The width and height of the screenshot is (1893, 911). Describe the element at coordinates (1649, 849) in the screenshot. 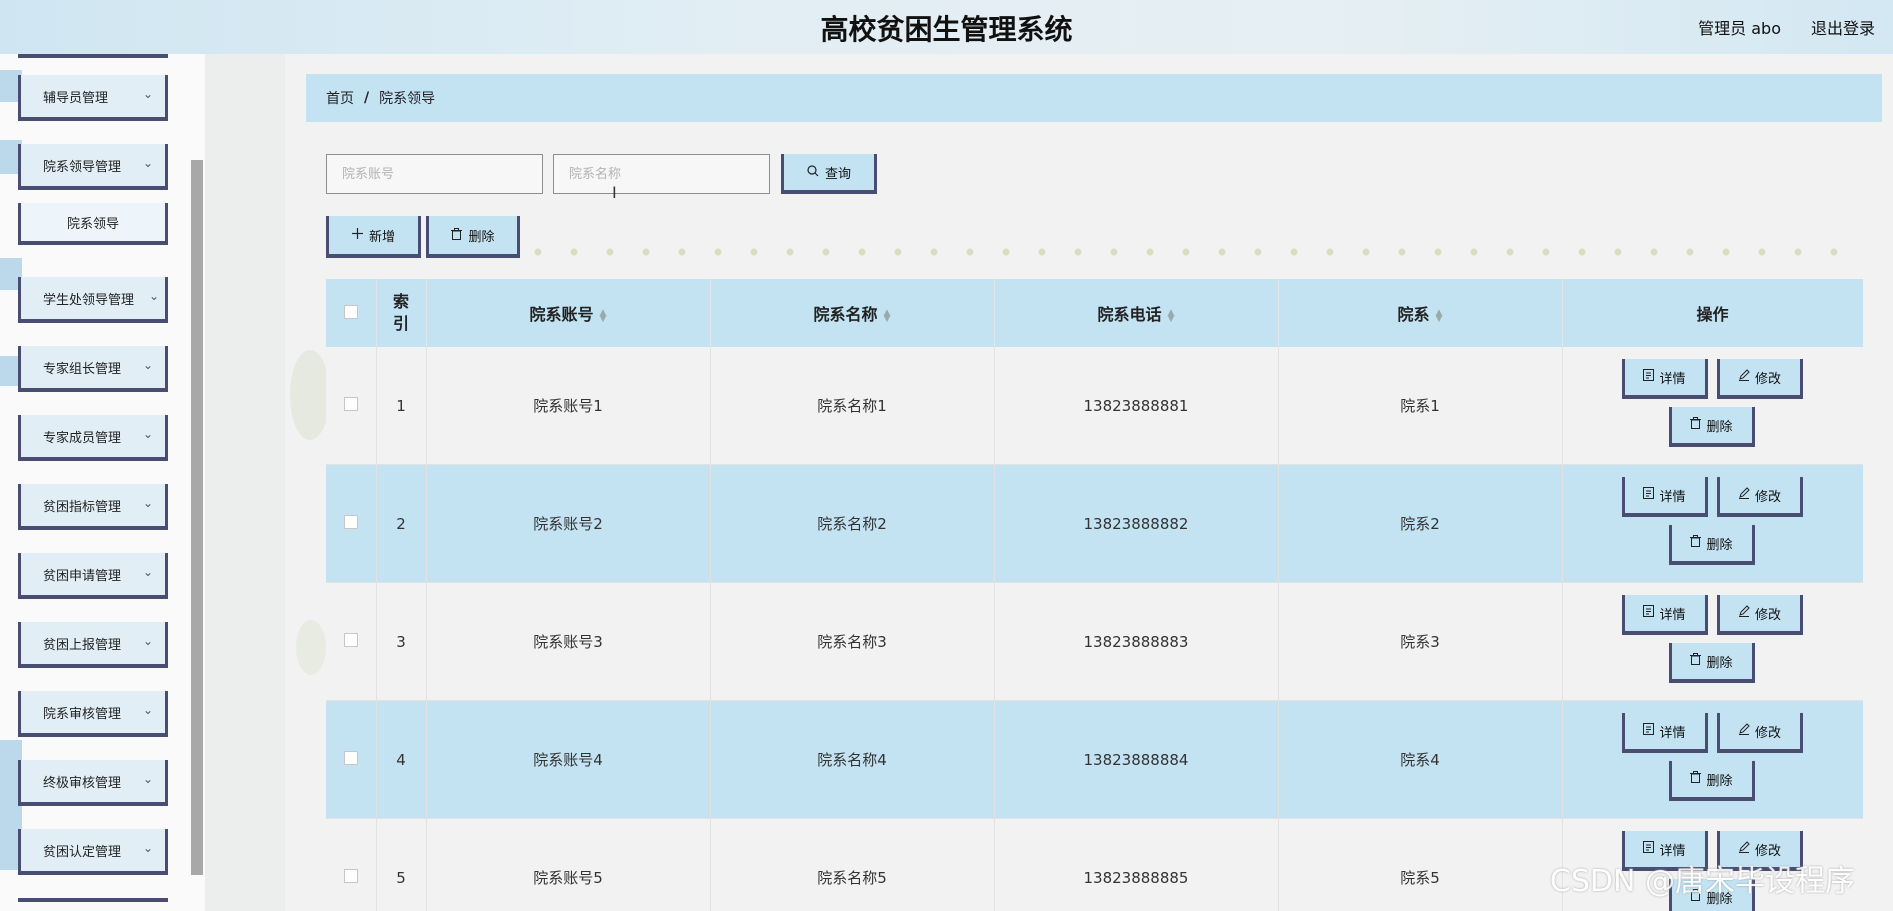

I see `document-icon` at that location.